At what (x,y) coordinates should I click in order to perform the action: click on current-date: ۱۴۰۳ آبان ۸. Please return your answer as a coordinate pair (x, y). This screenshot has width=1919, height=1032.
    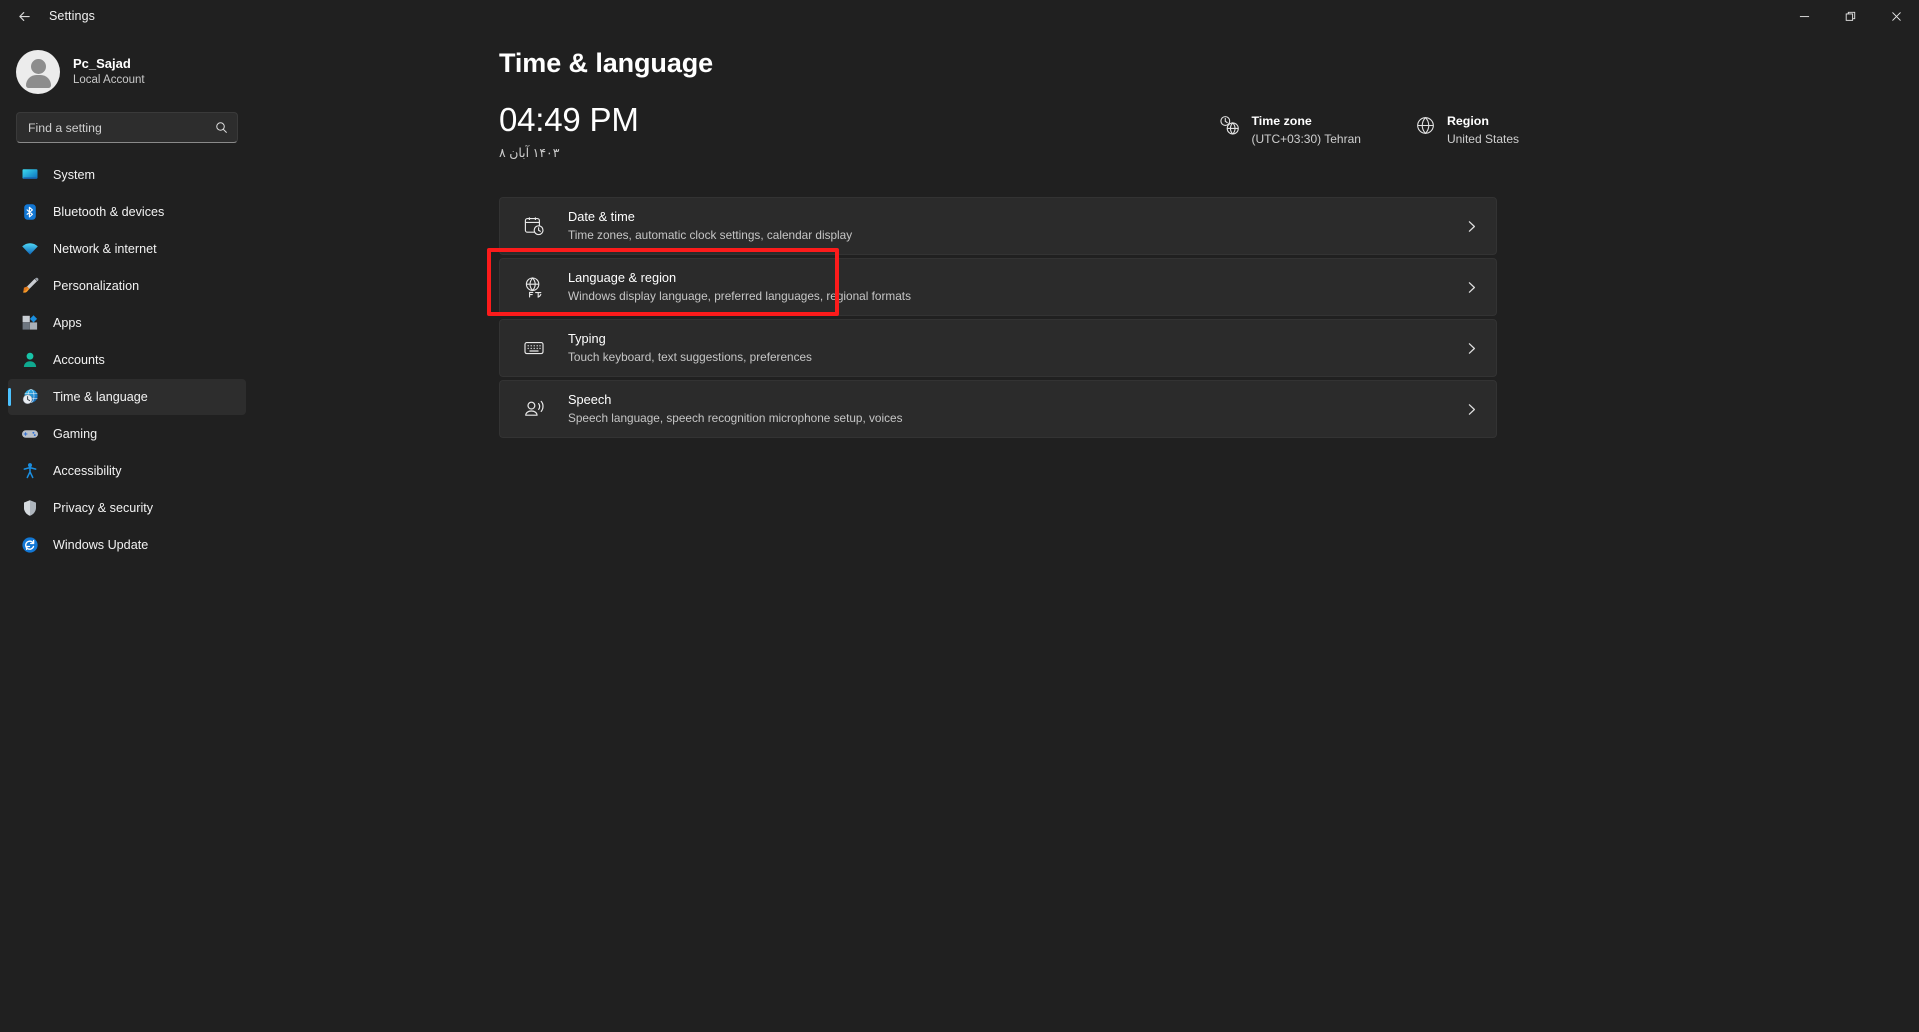
    Looking at the image, I should click on (529, 152).